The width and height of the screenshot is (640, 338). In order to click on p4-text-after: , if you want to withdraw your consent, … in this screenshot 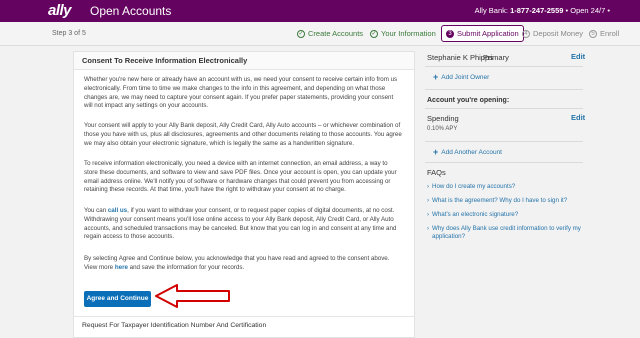, I will do `click(240, 224)`.